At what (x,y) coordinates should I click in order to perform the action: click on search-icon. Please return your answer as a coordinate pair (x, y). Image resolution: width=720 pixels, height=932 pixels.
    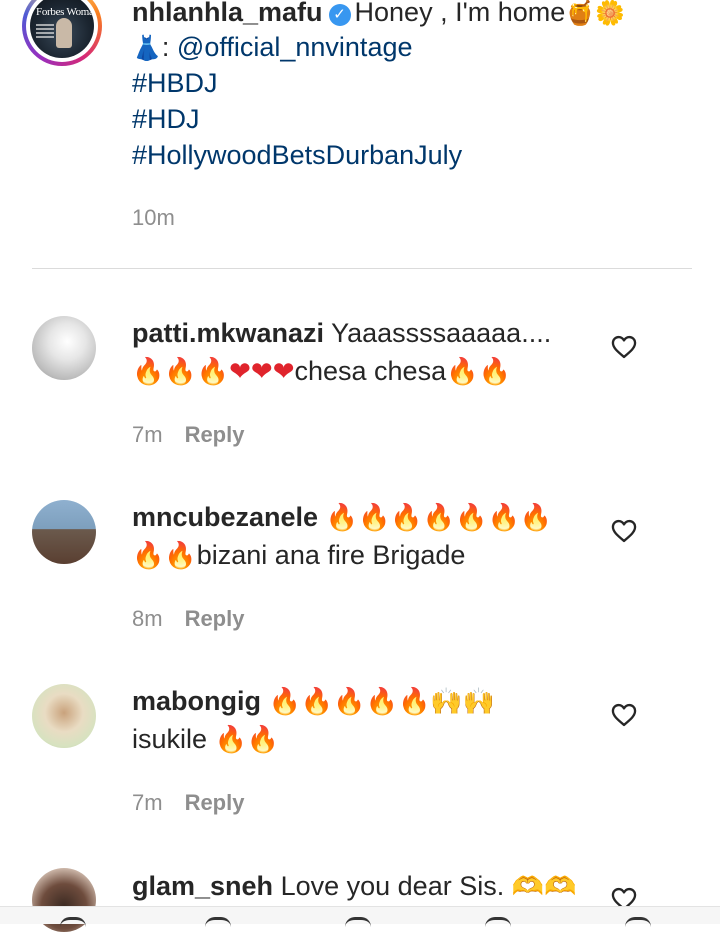
    Looking at the image, I should click on (218, 922).